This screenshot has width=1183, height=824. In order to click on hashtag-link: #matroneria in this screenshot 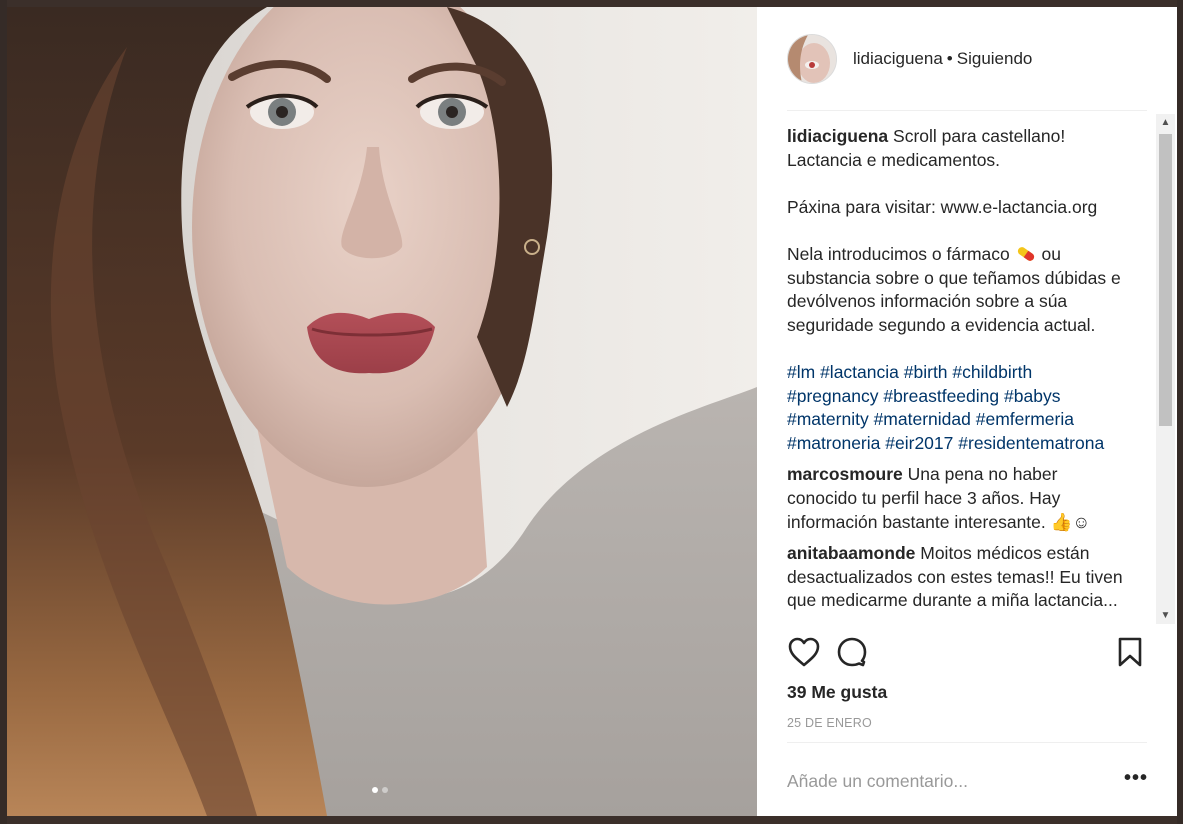, I will do `click(833, 443)`.